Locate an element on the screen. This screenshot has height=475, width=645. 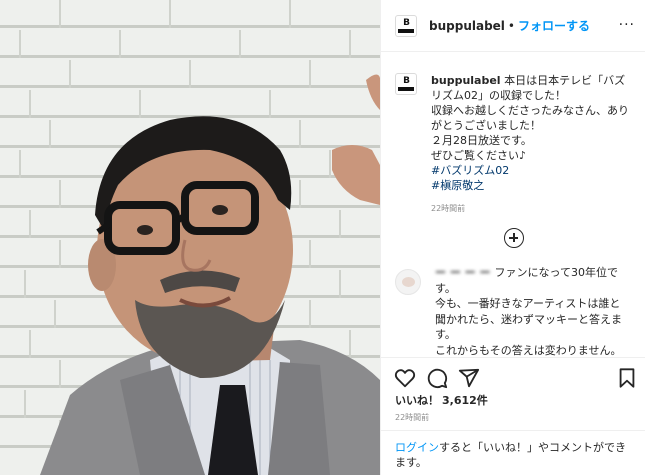
post-header: B buppulabel • フォローする ··· is located at coordinates (513, 26).